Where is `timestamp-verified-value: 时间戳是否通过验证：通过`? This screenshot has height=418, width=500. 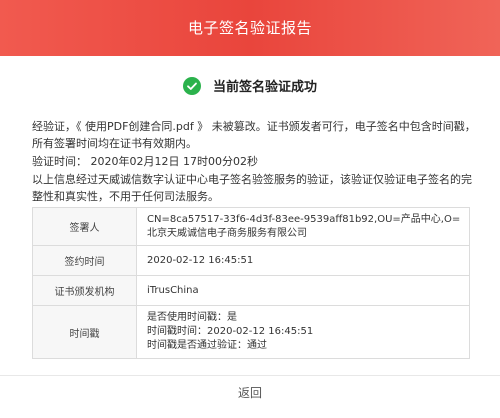 timestamp-verified-value: 时间戳是否通过验证：通过 is located at coordinates (207, 345).